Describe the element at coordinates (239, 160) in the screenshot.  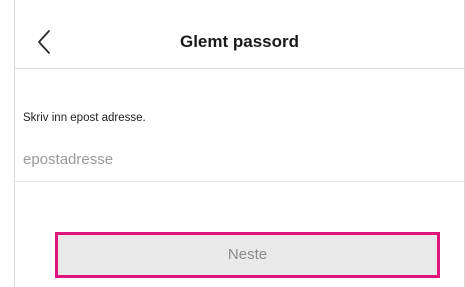
I see `email-field` at that location.